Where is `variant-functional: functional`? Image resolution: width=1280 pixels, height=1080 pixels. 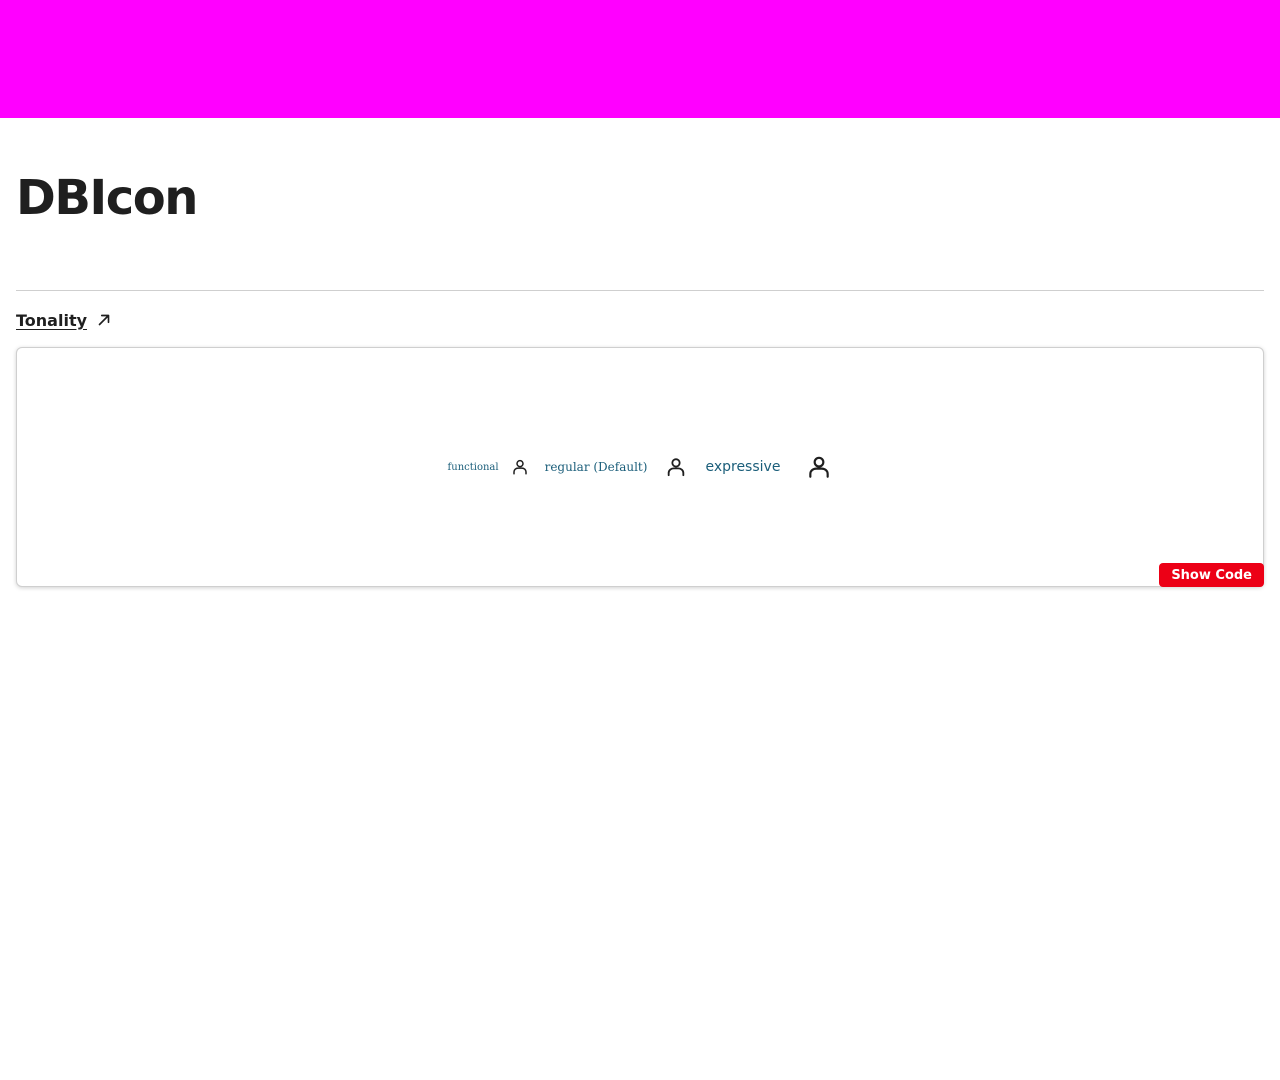 variant-functional: functional is located at coordinates (496, 467).